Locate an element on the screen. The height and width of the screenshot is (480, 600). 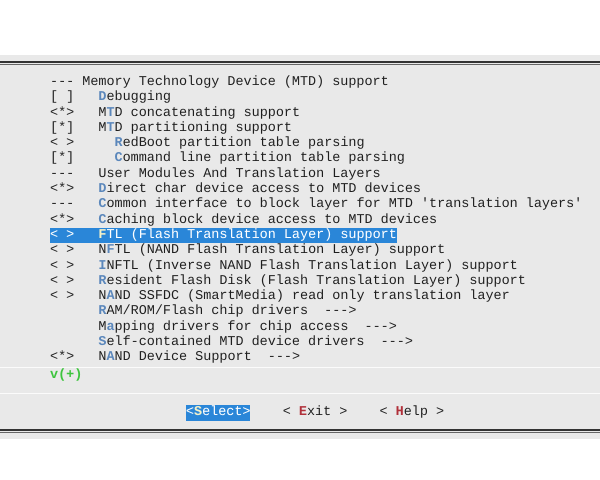
menu-item: < > FTL (Flash Translation Layer) support is located at coordinates (223, 236).